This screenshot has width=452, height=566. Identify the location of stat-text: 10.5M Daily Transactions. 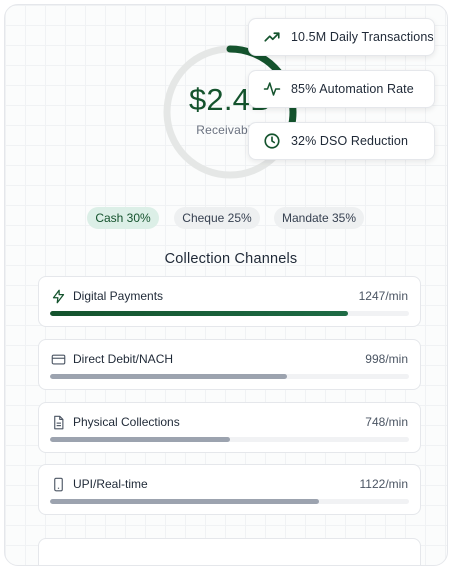
(362, 37).